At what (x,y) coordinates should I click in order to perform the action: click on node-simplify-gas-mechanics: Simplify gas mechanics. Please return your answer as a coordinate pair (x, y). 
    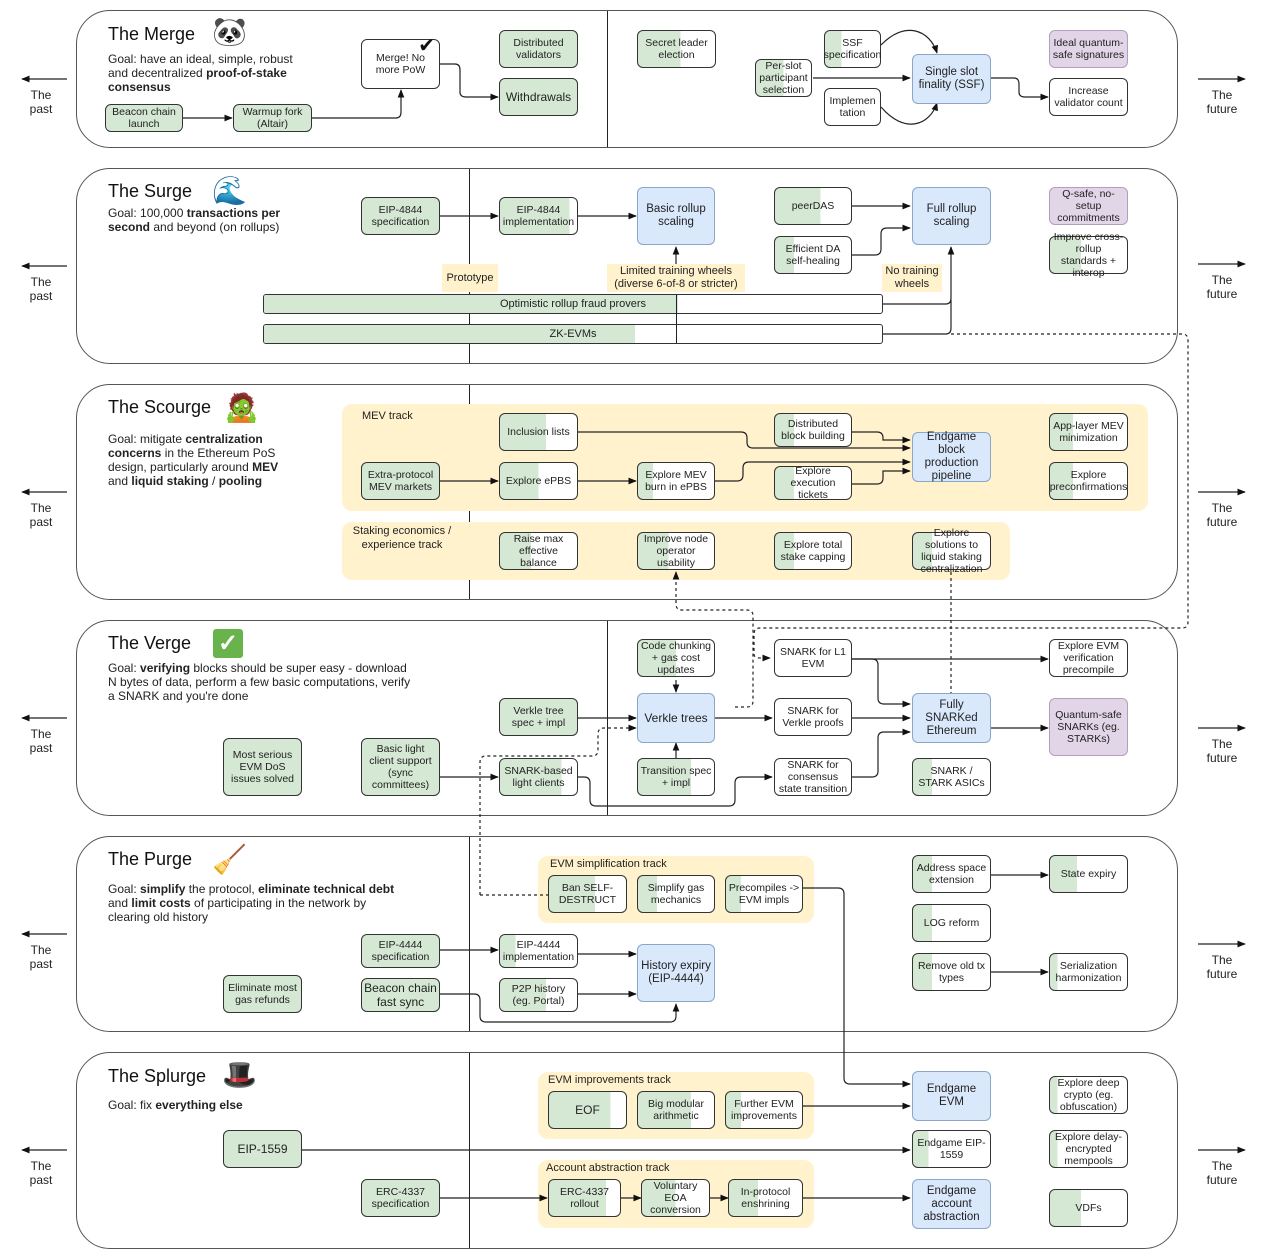
    Looking at the image, I should click on (676, 894).